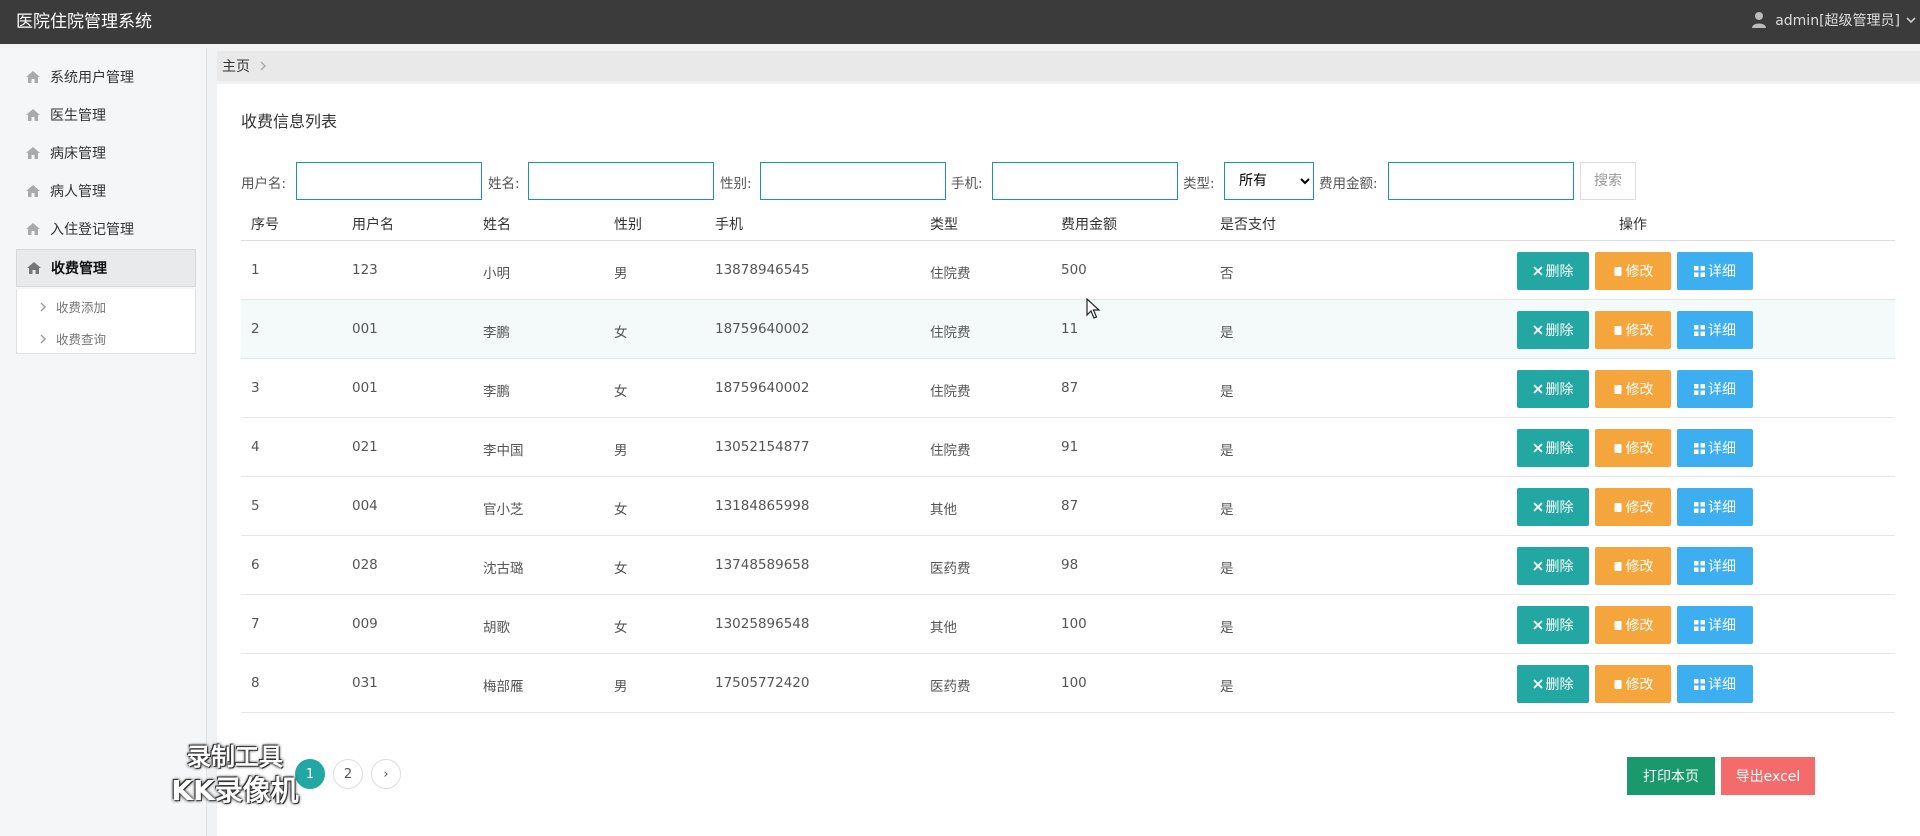 The image size is (1920, 836). Describe the element at coordinates (106, 268) in the screenshot. I see `sidebar-item-fees: 收费管理` at that location.